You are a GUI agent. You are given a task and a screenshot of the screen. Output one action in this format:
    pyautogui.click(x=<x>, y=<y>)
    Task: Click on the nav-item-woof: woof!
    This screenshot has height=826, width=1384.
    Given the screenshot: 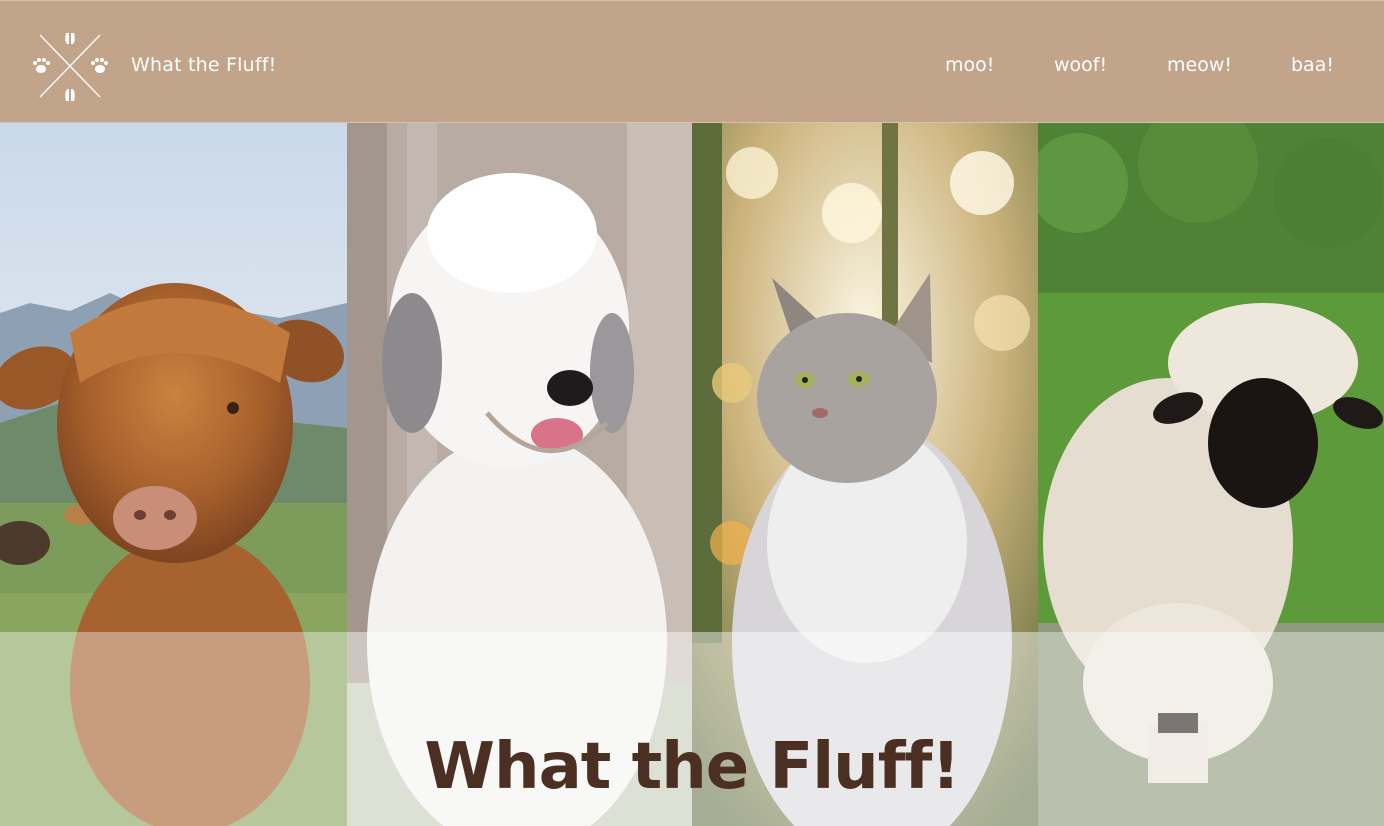 What is the action you would take?
    pyautogui.click(x=1080, y=65)
    